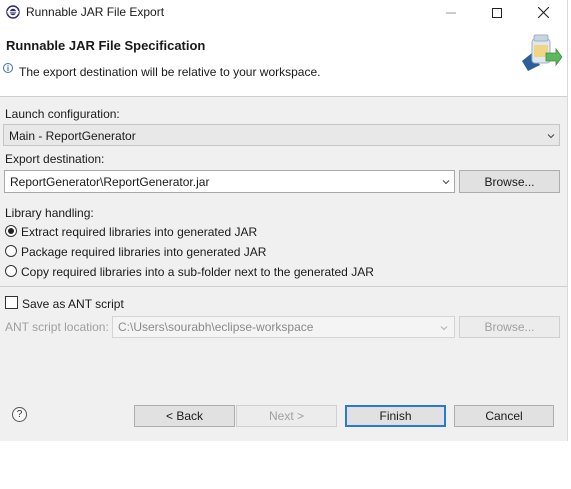 The height and width of the screenshot is (489, 571). What do you see at coordinates (13, 12) in the screenshot?
I see `eclipse-icon` at bounding box center [13, 12].